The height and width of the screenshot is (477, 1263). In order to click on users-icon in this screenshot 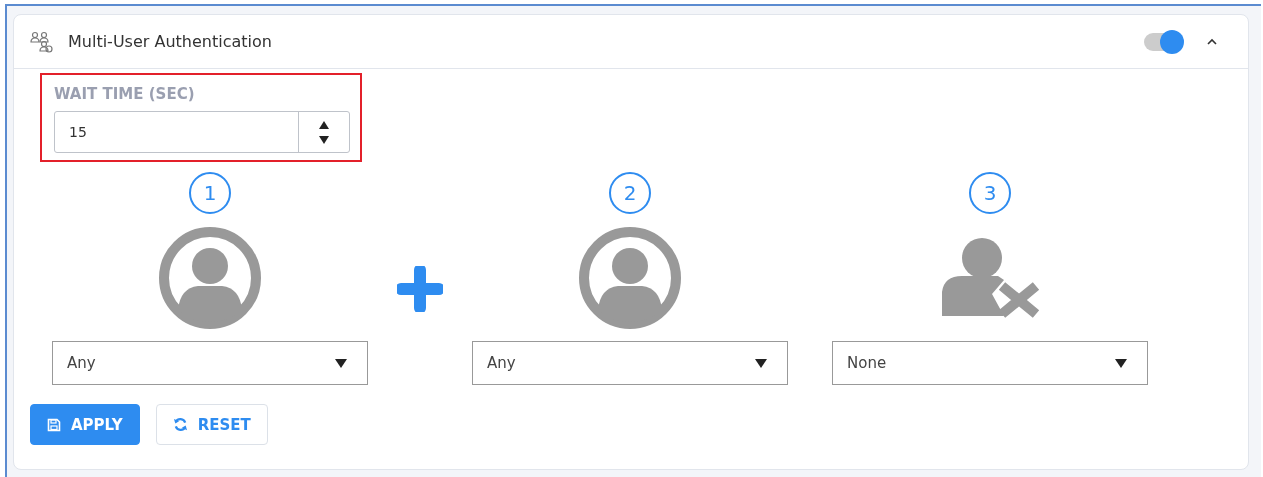, I will do `click(42, 41)`.